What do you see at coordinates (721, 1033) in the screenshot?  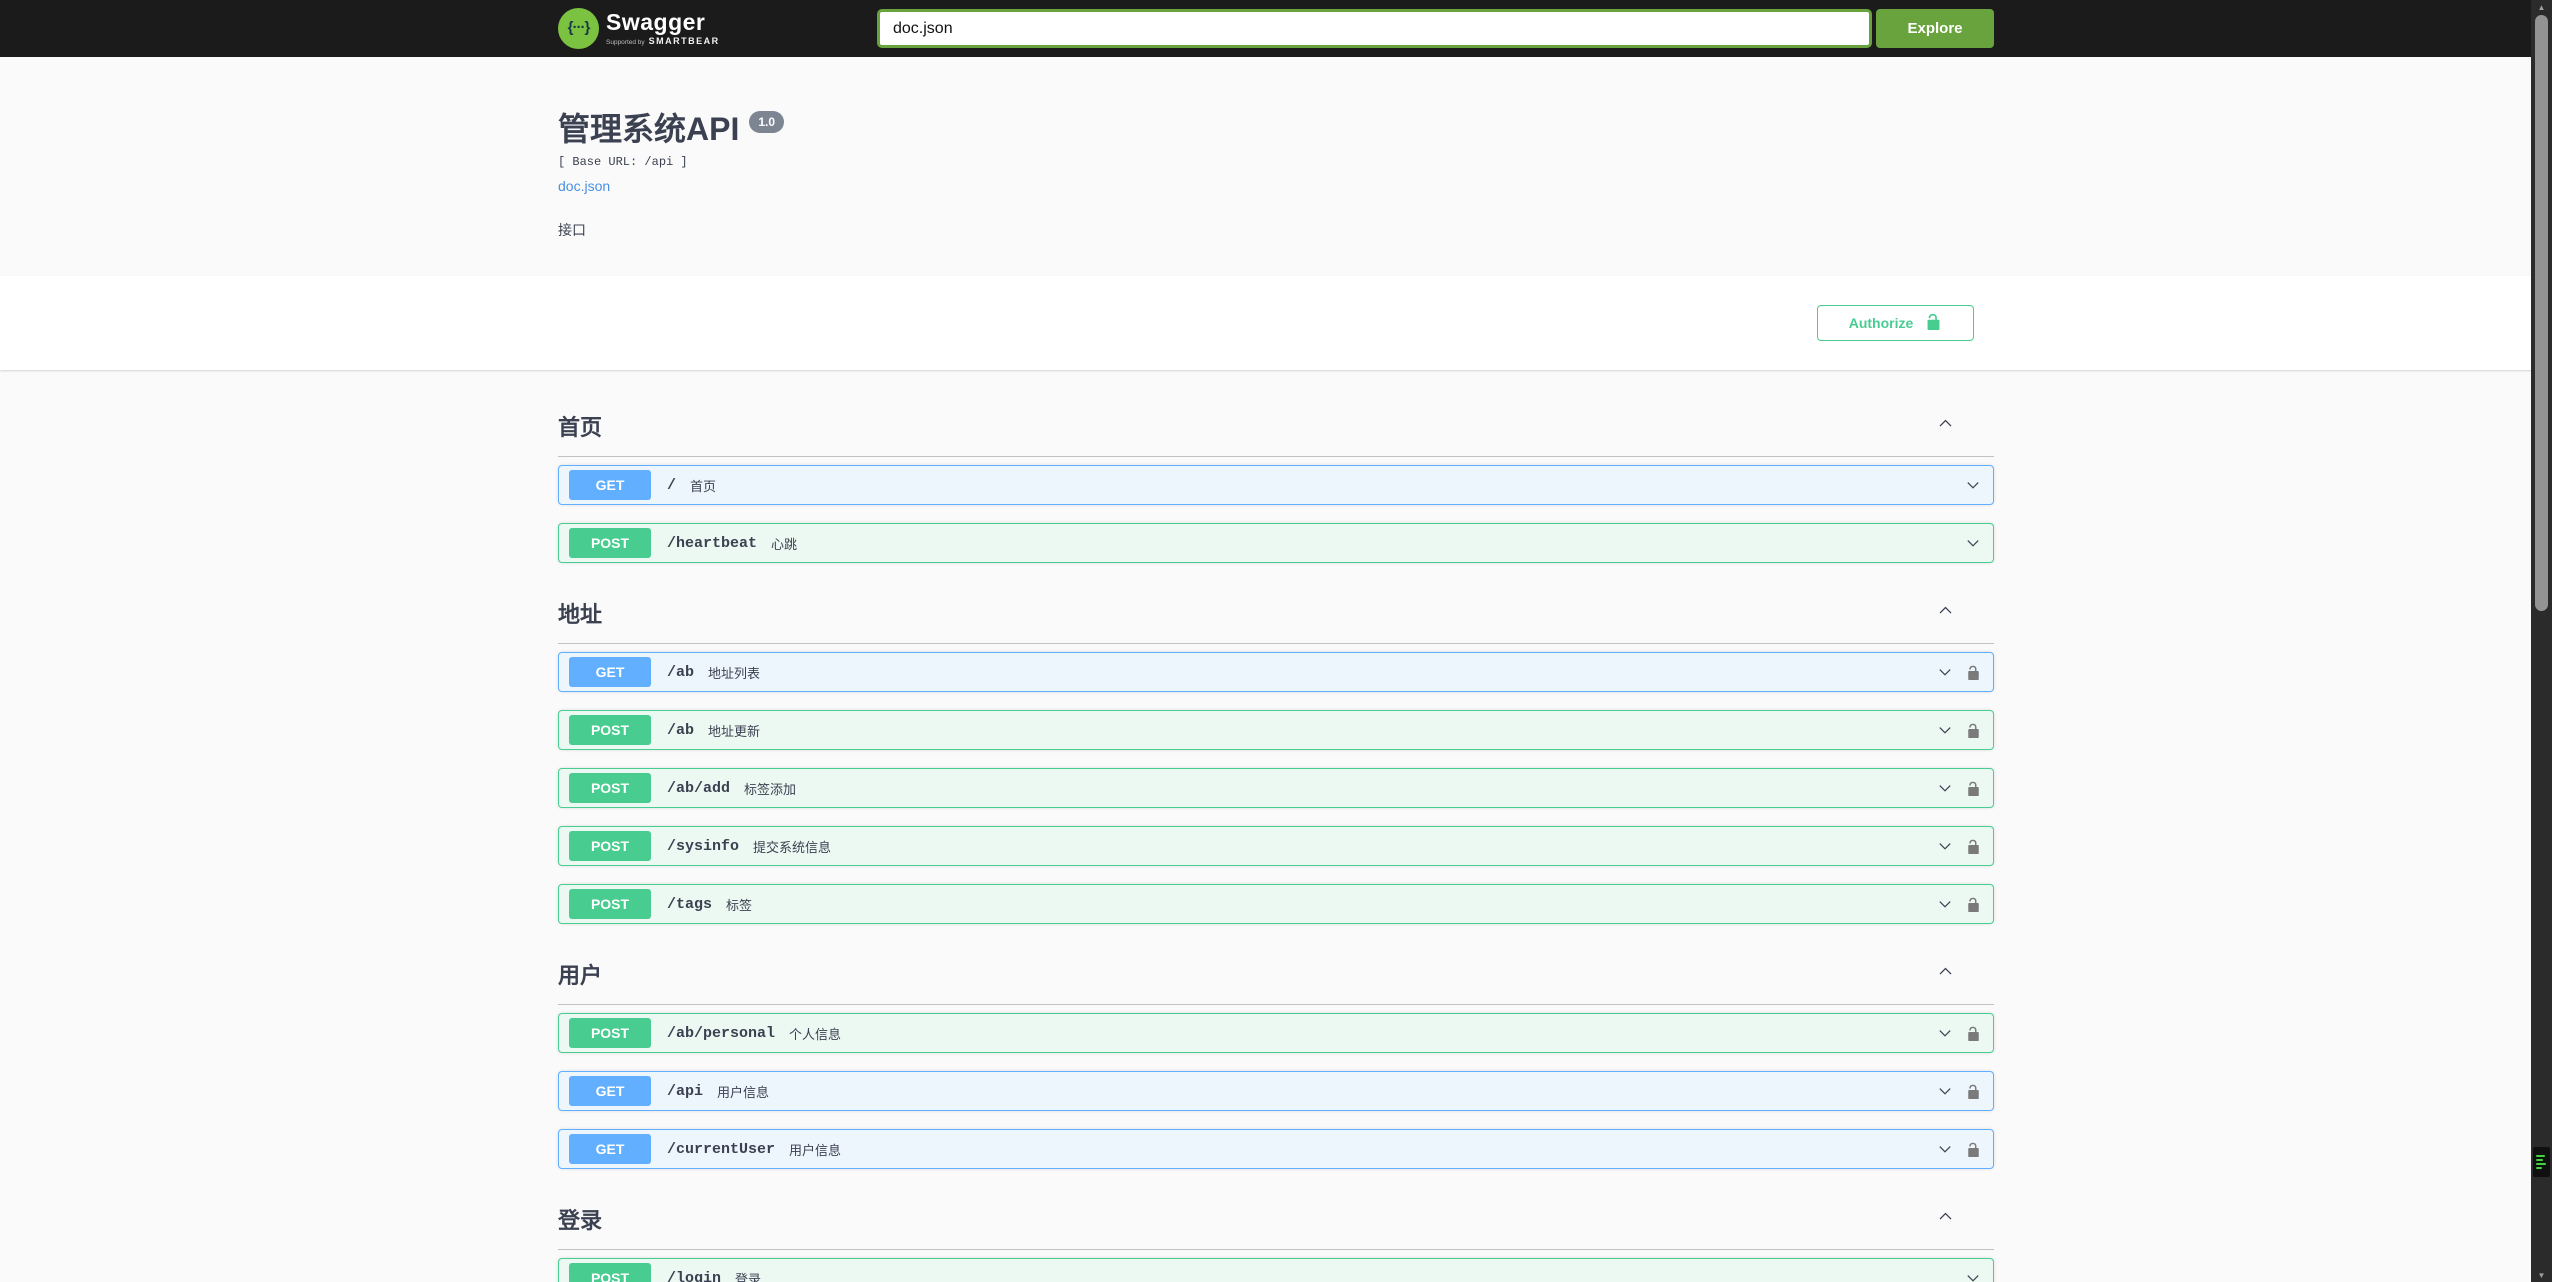 I see `operation-path: /ab/personal` at bounding box center [721, 1033].